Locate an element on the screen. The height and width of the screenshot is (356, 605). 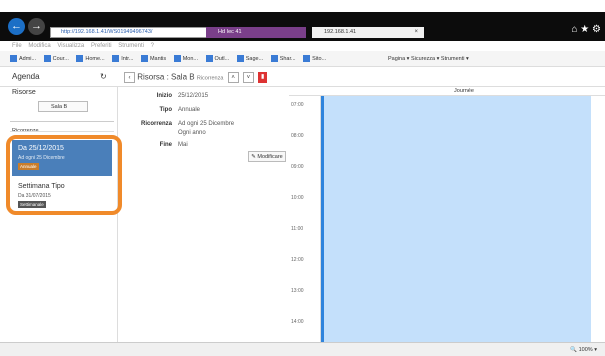
modifica-label: Modificare is located at coordinates (270, 157).